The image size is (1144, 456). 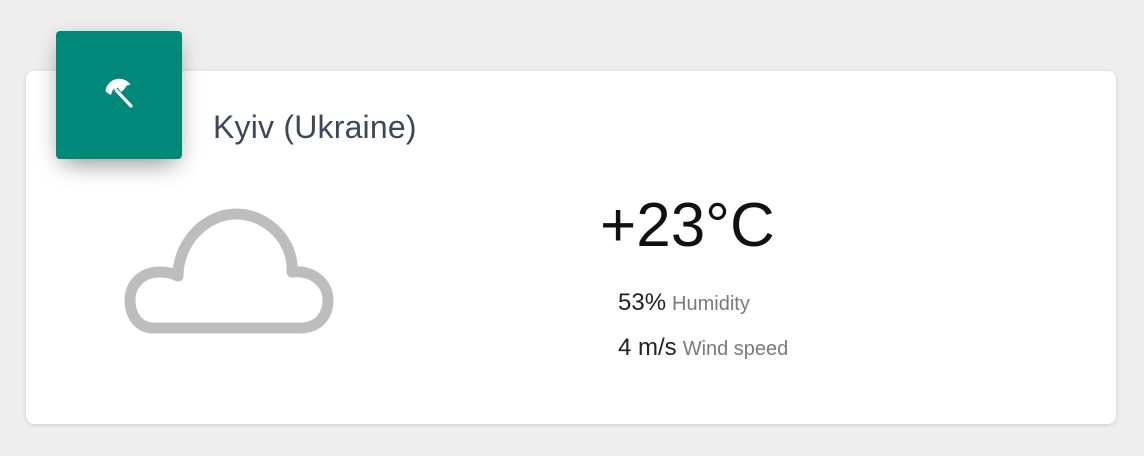 I want to click on wind-row: 4 m/s Wind speed, so click(x=703, y=348).